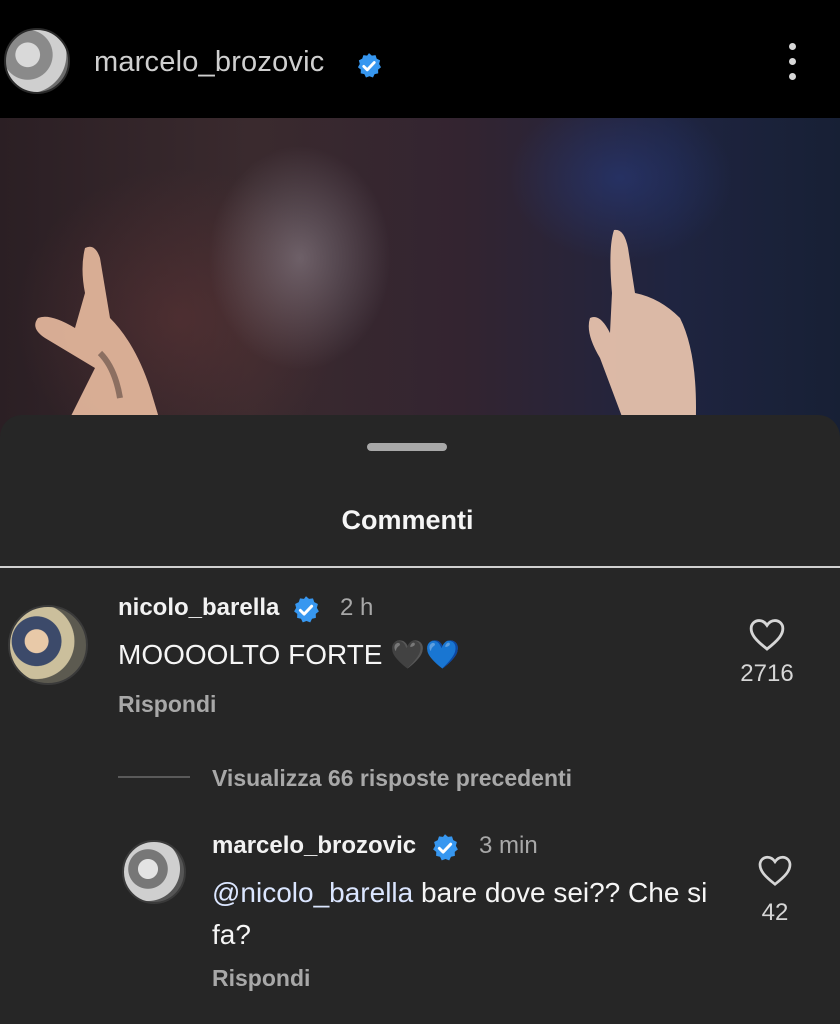  What do you see at coordinates (407, 520) in the screenshot?
I see `sheet-title: Commenti` at bounding box center [407, 520].